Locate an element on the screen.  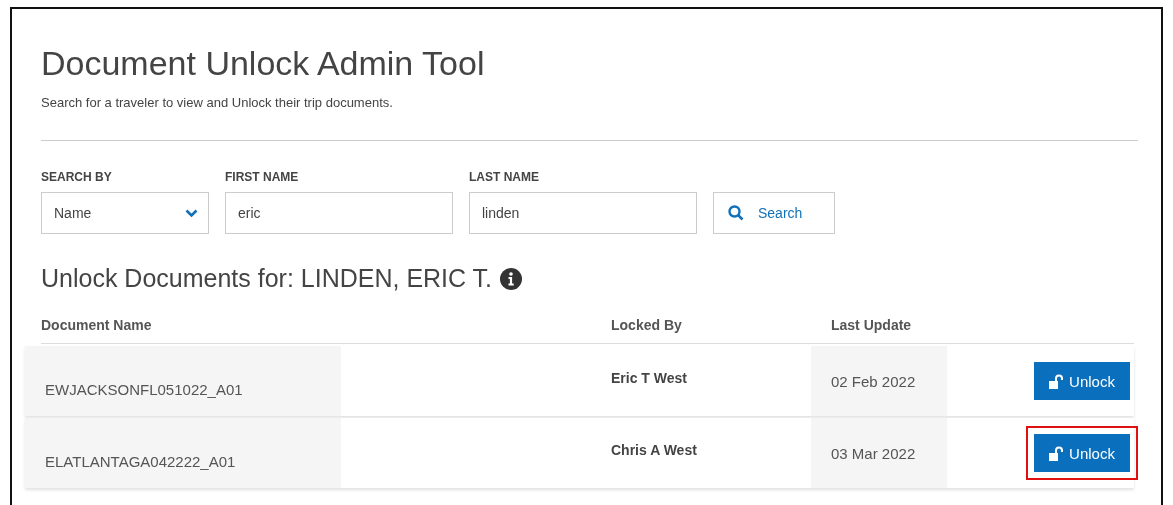
search-icon is located at coordinates (736, 213).